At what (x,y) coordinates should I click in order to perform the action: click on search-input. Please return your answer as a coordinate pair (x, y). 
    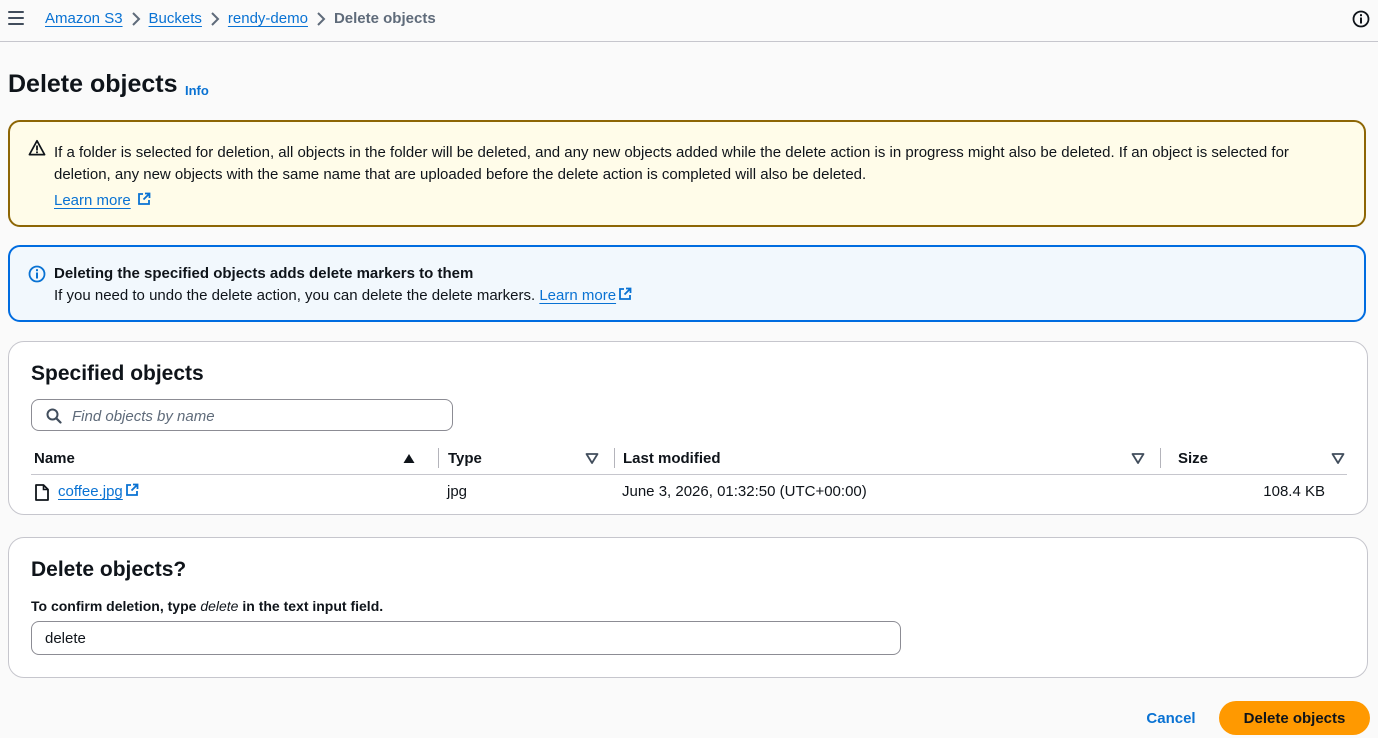
    Looking at the image, I should click on (257, 416).